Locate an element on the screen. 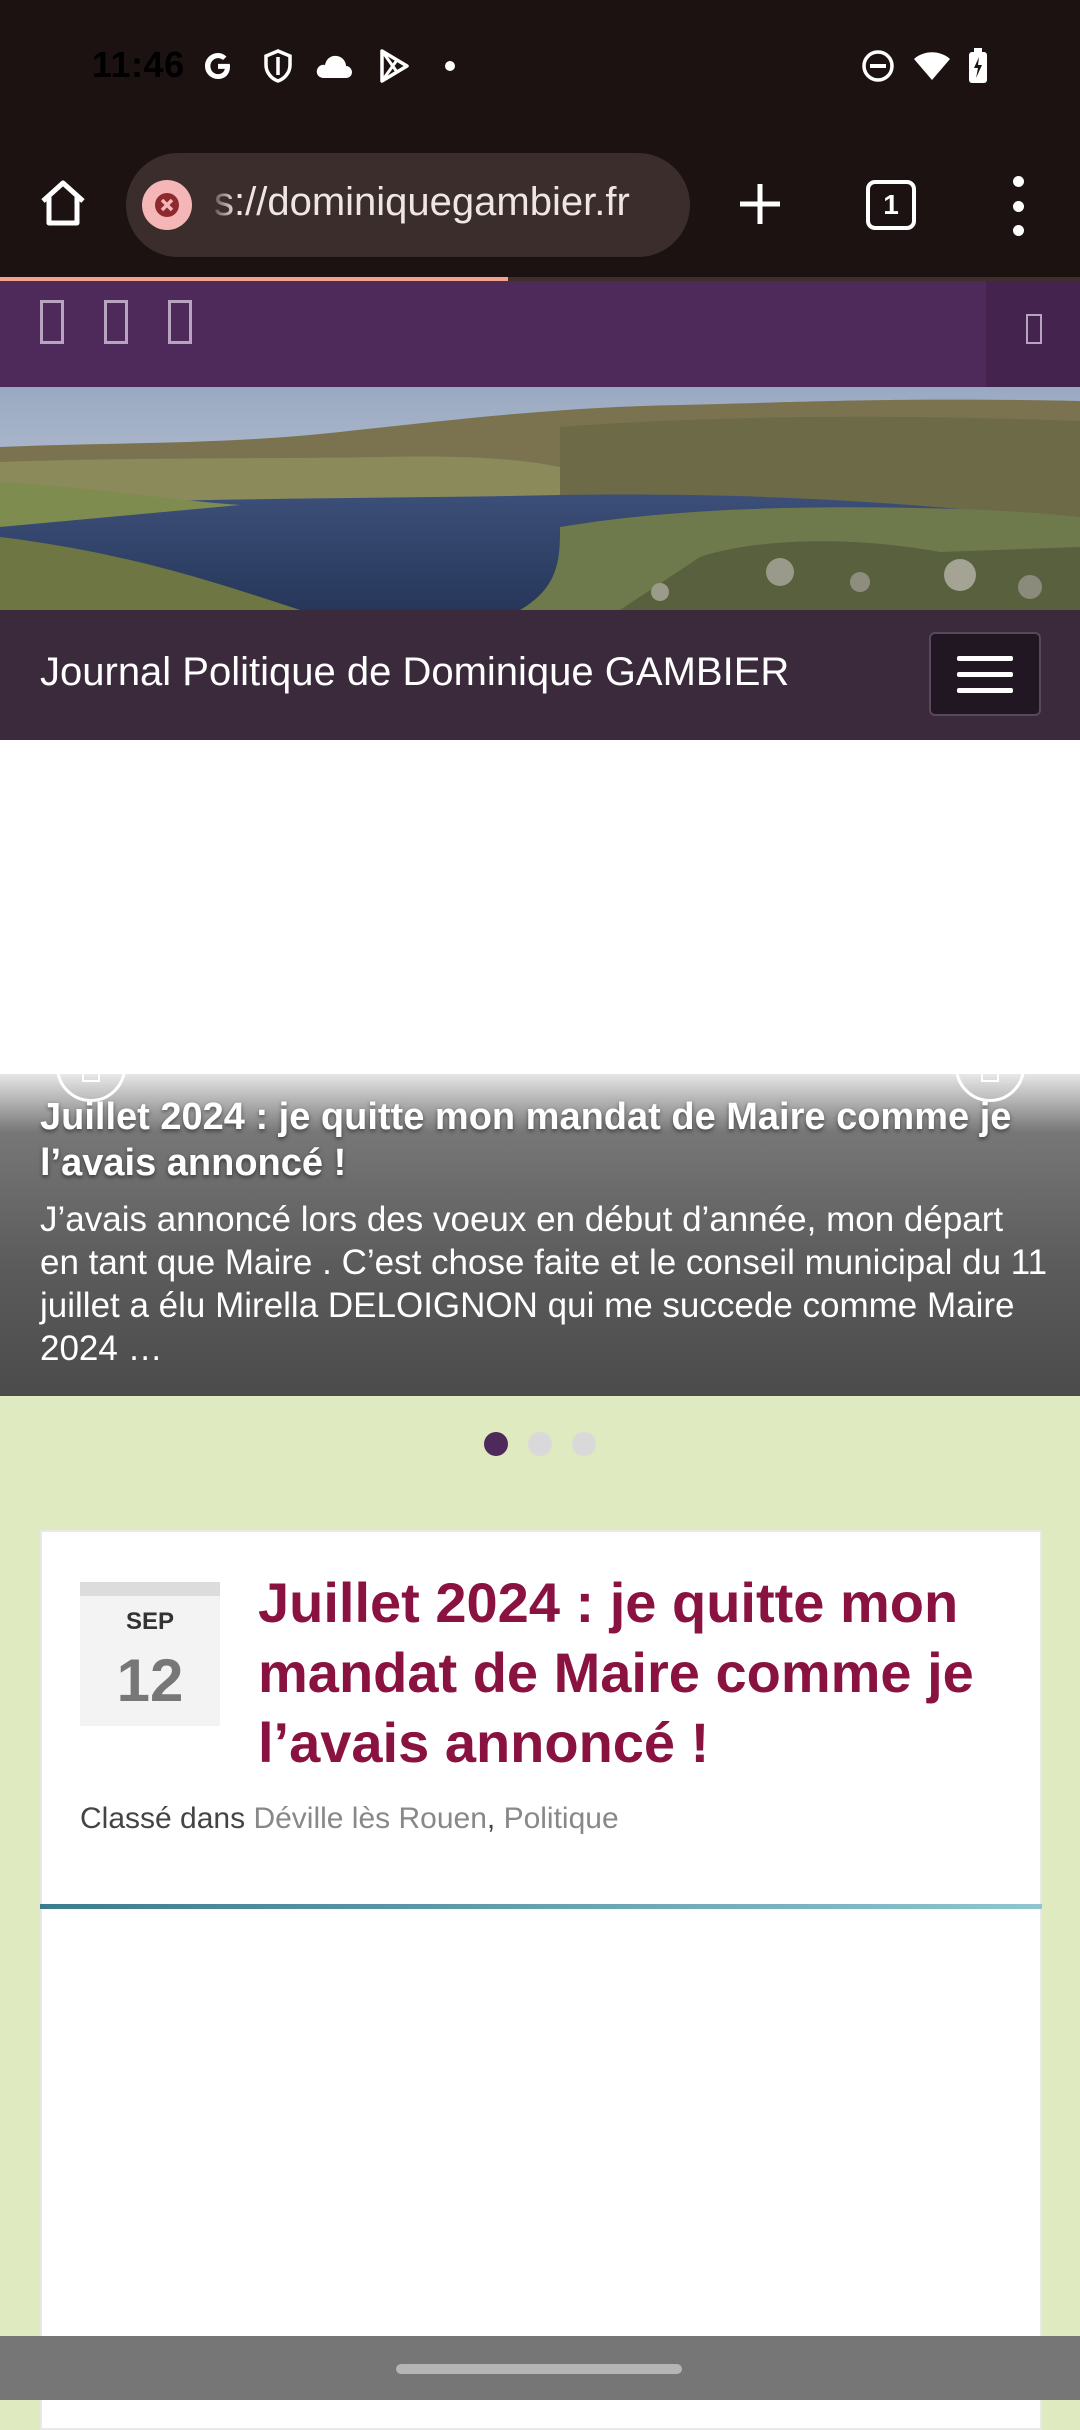 This screenshot has height=2430, width=1080. google-icon is located at coordinates (218, 66).